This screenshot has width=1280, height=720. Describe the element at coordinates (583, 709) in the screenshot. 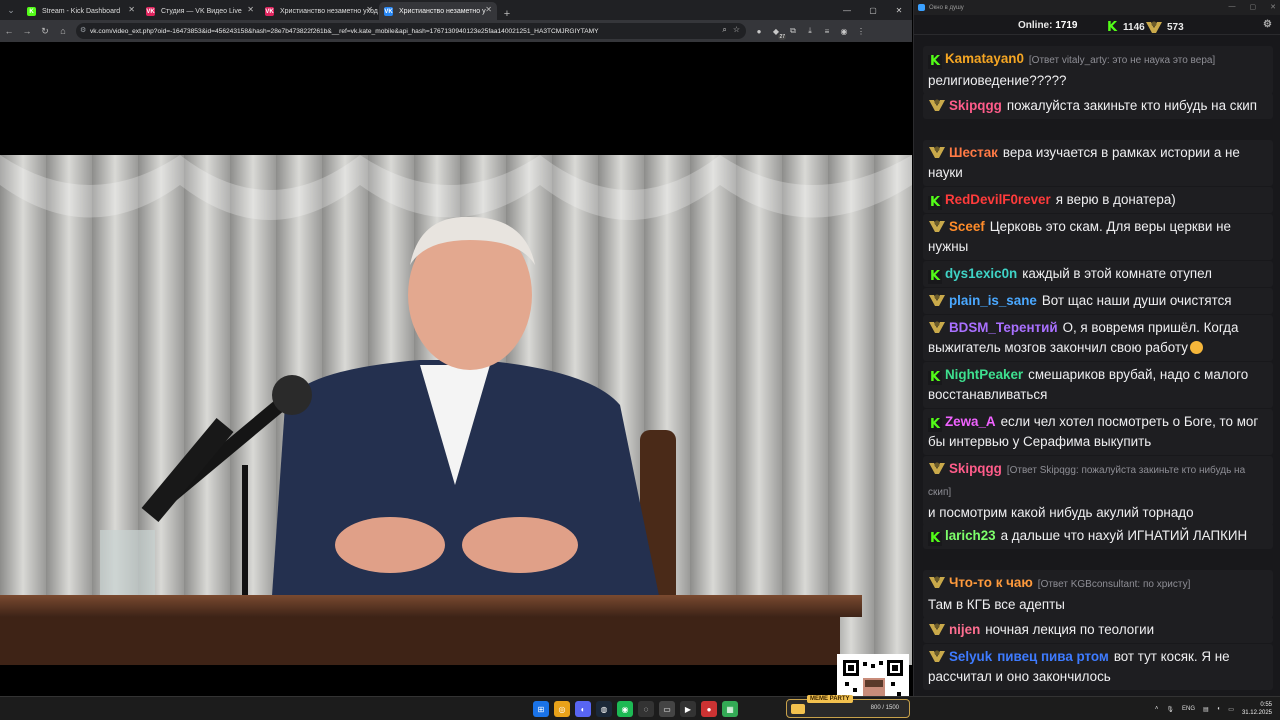

I see `discord-icon: ◐` at that location.